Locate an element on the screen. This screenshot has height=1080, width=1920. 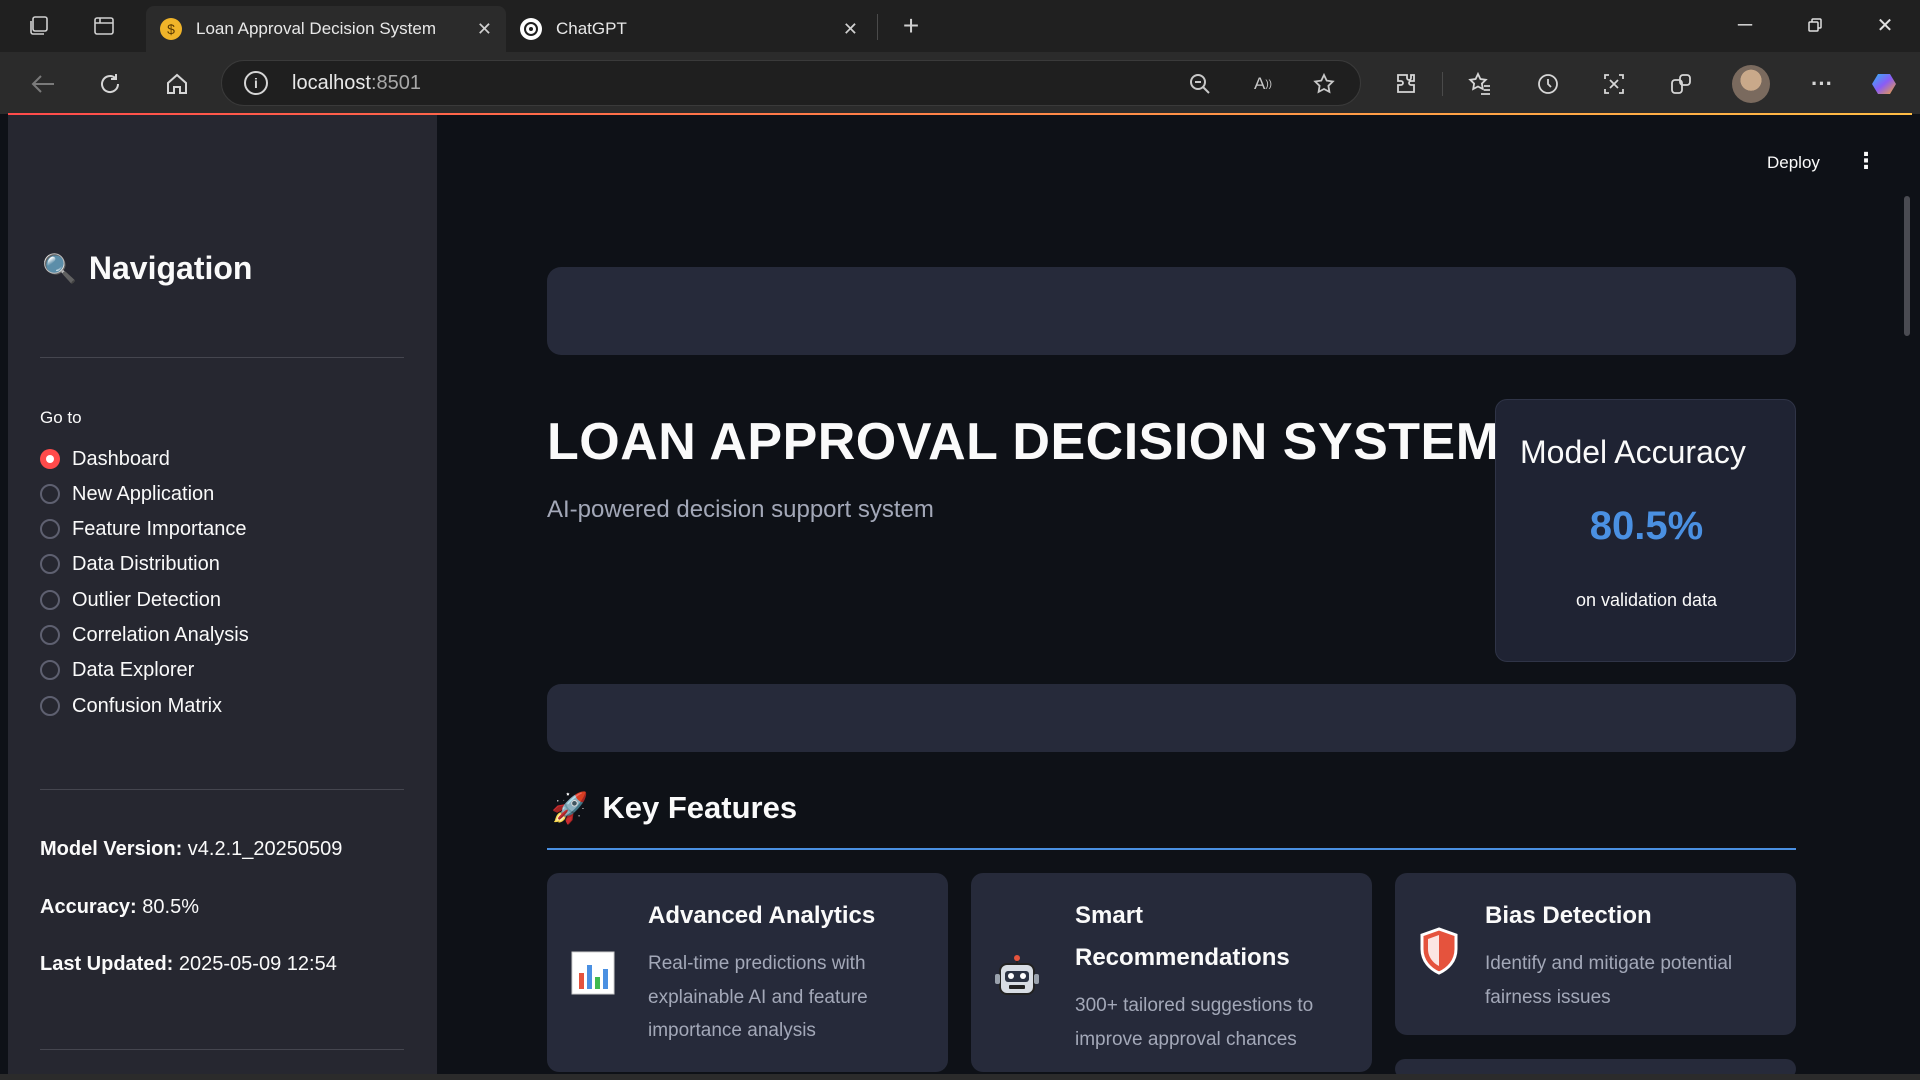
home-icon is located at coordinates (177, 84).